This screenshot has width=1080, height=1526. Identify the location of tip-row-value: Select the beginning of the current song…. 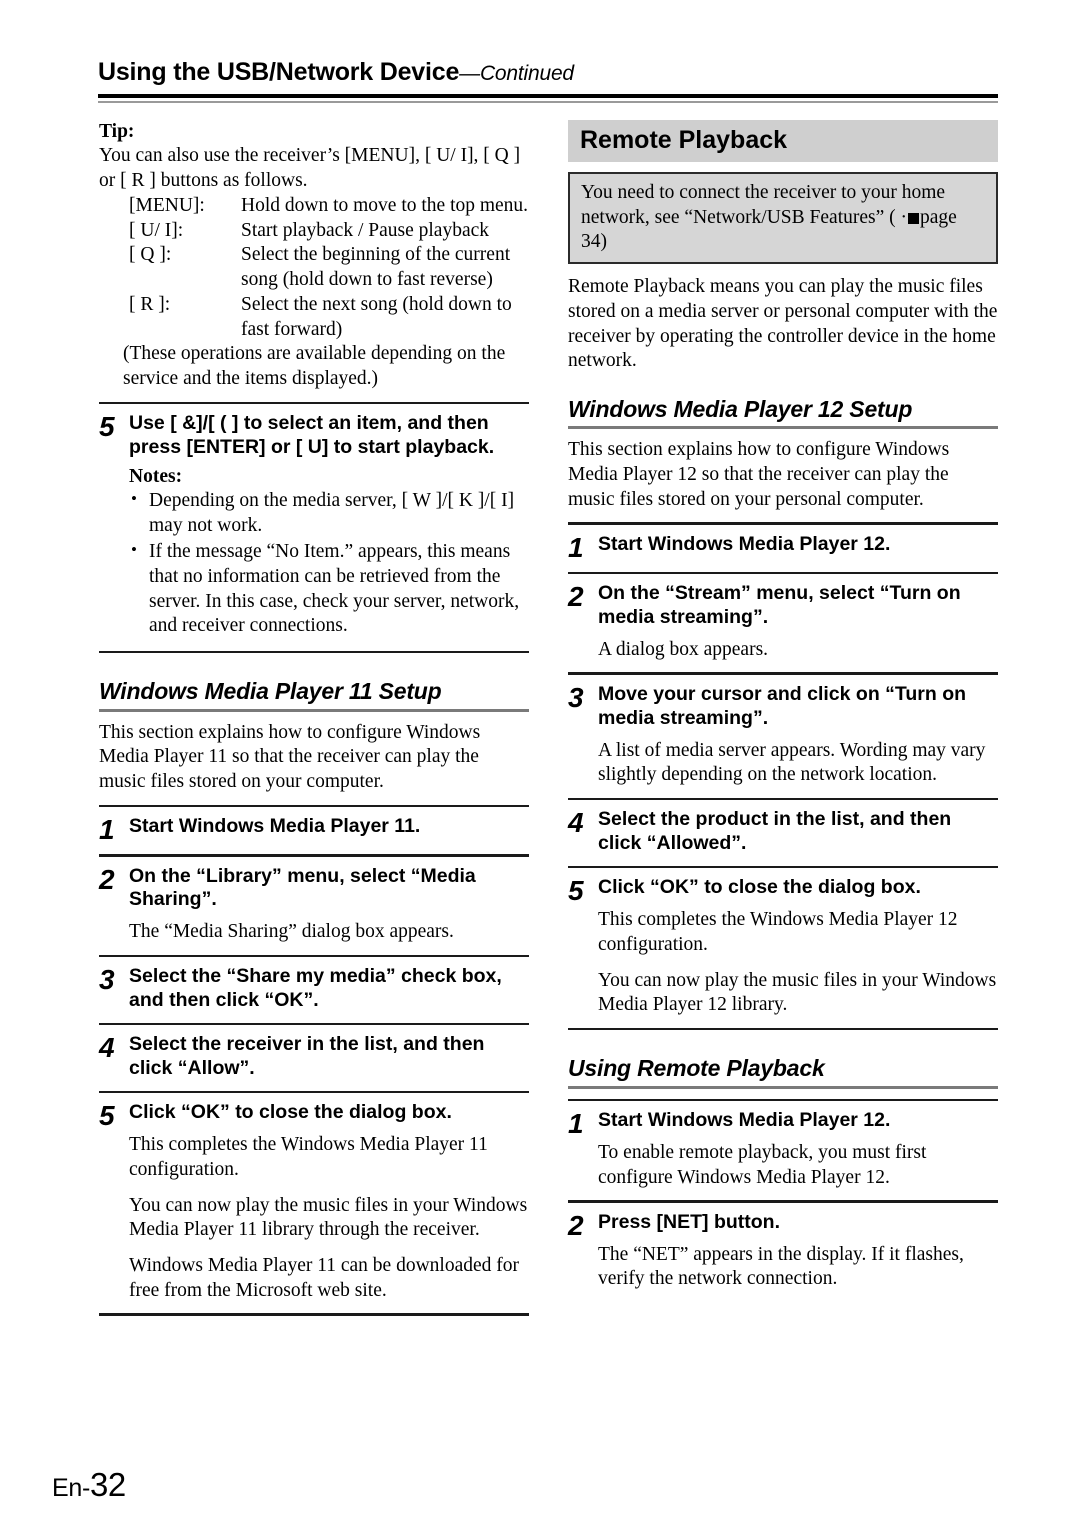
(376, 267).